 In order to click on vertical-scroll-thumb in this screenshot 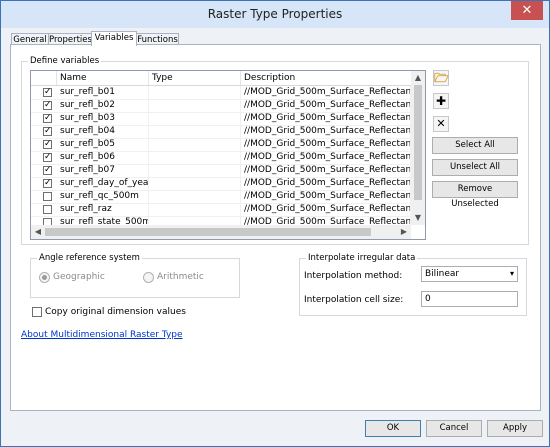, I will do `click(418, 142)`.